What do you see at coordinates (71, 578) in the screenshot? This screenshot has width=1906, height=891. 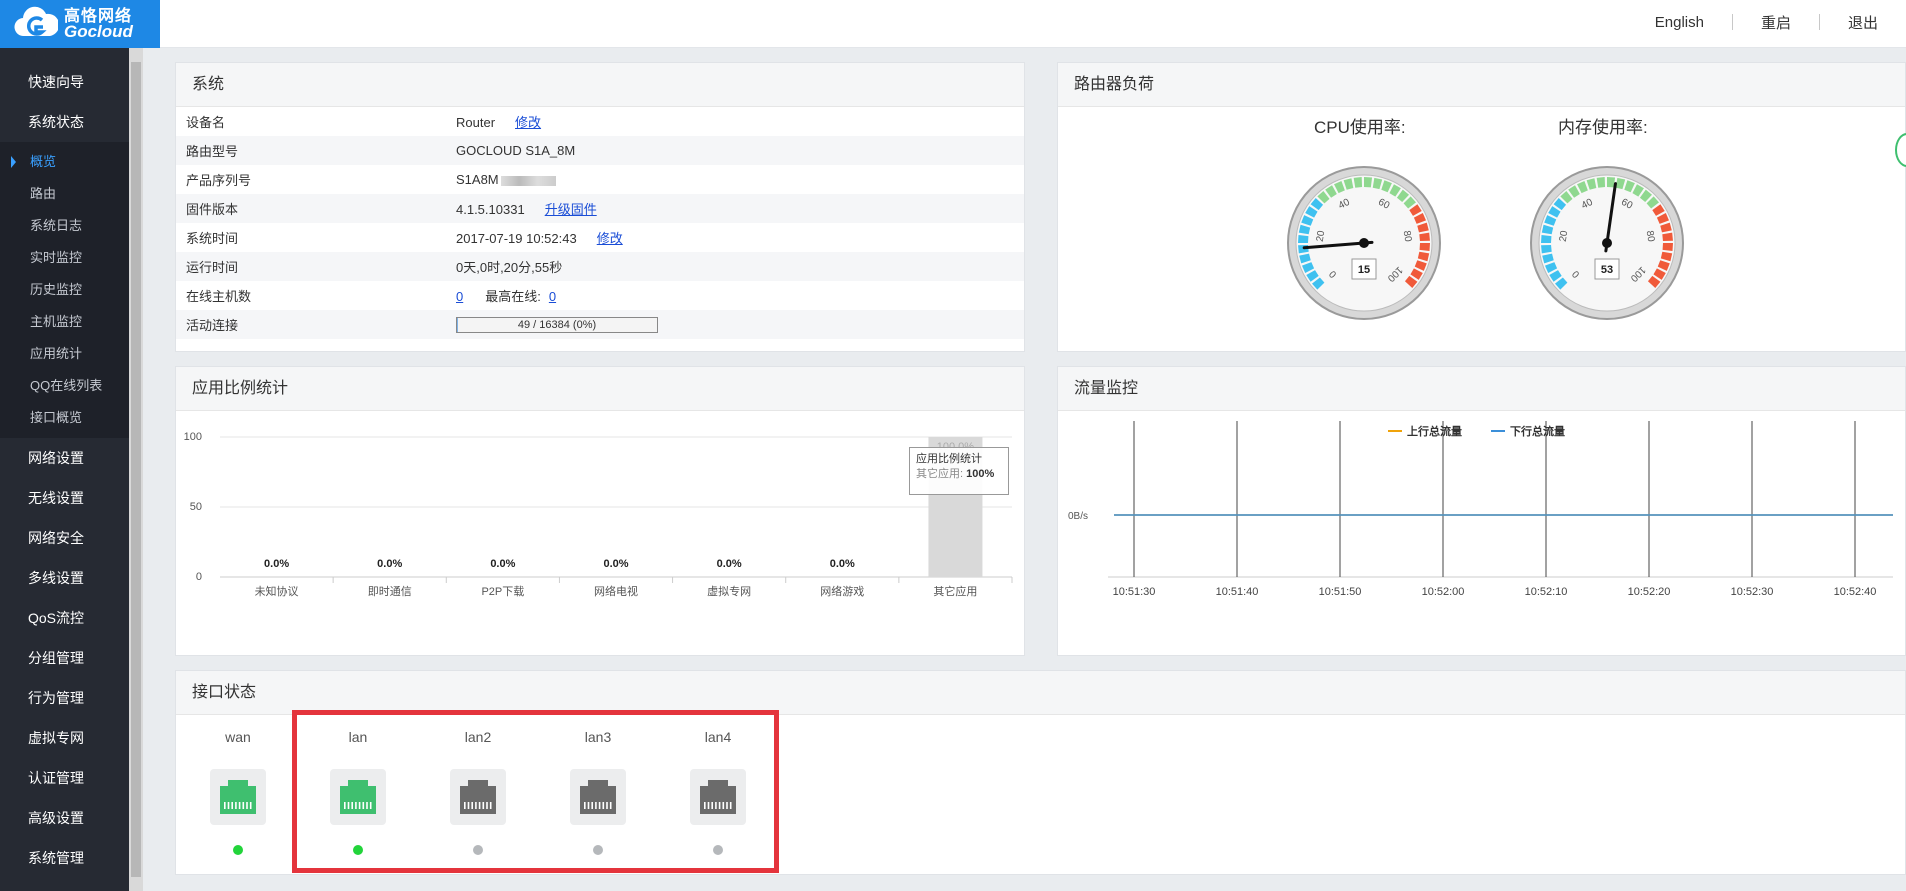 I see `nav-multiline: 多线设置` at bounding box center [71, 578].